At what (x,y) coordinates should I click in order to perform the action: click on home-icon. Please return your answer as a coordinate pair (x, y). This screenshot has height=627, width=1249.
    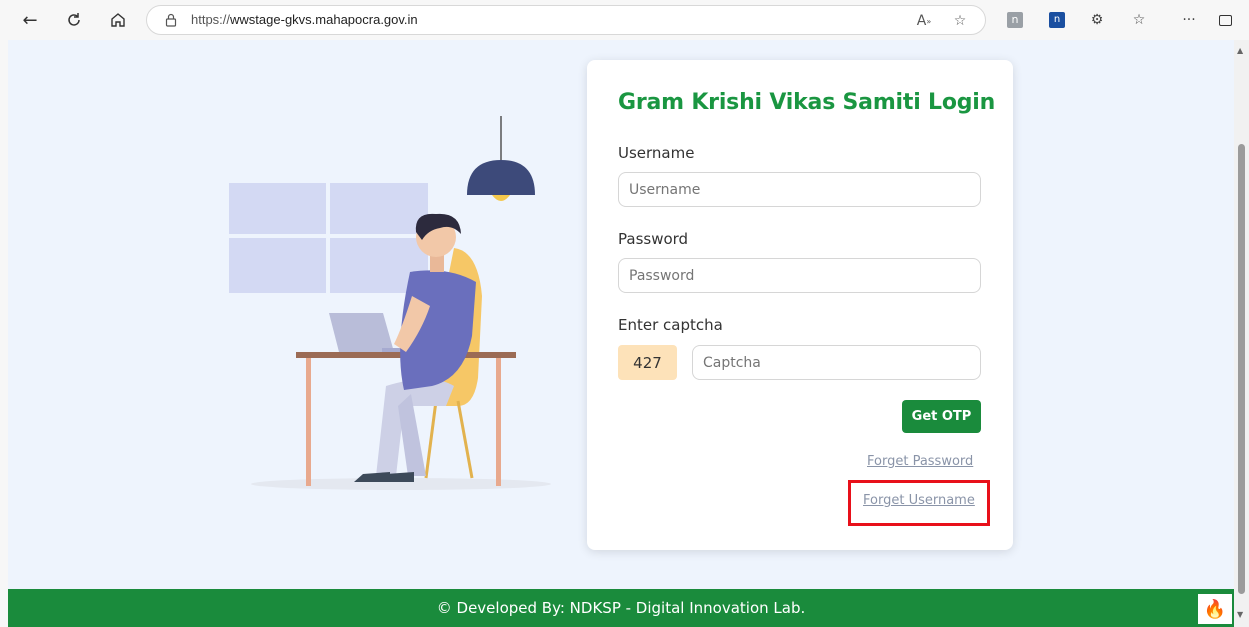
    Looking at the image, I should click on (118, 20).